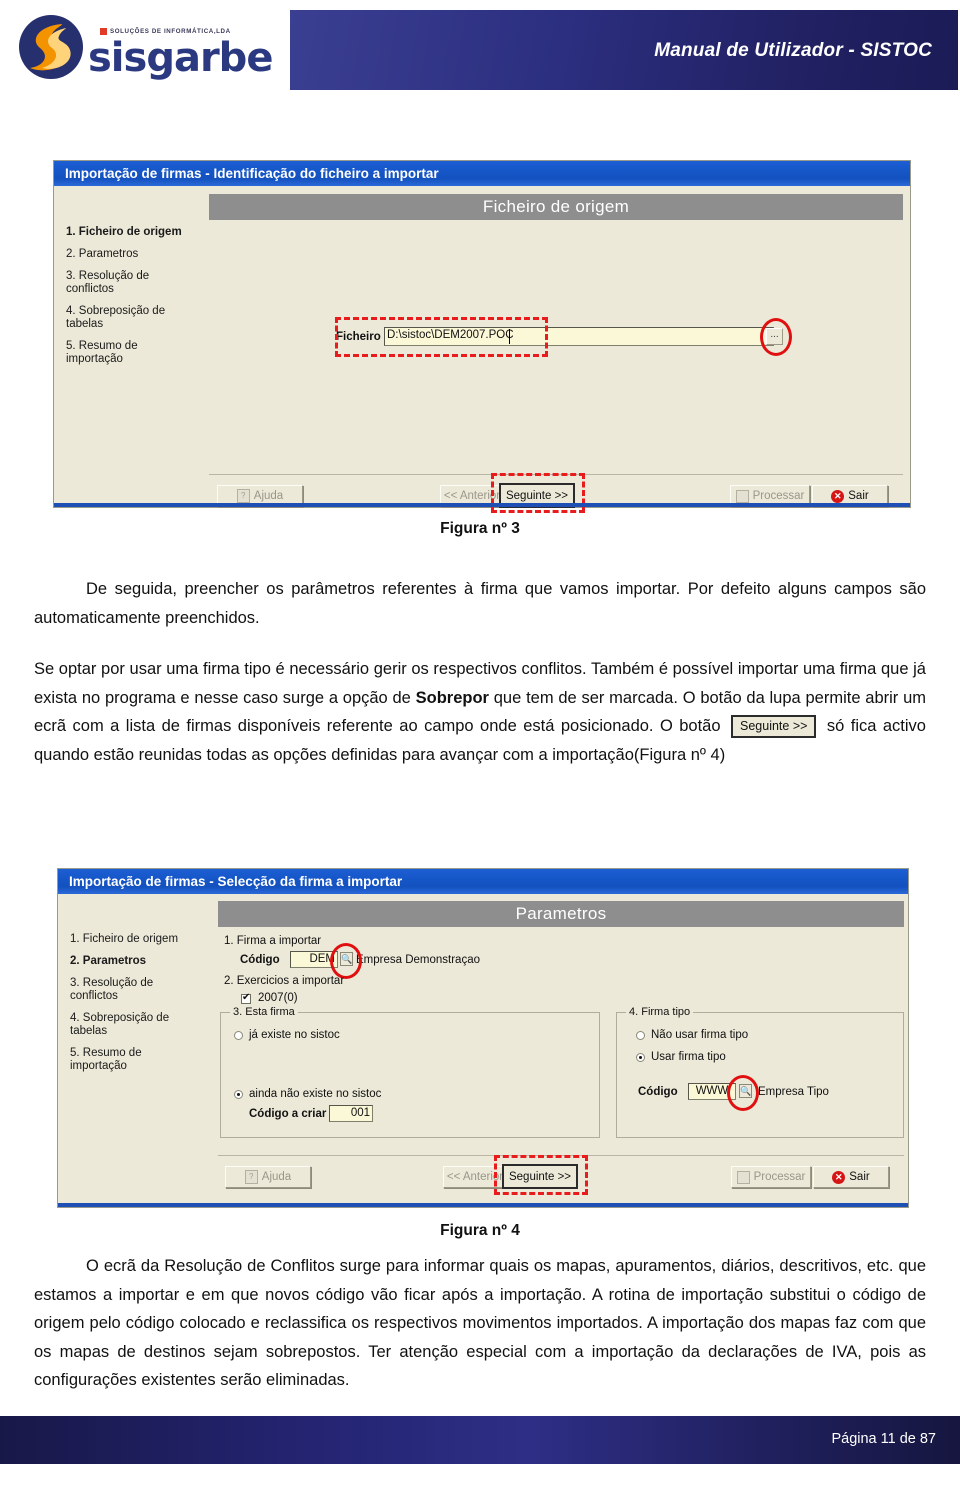  I want to click on logo-wordmark: sisgarbe, so click(180, 58).